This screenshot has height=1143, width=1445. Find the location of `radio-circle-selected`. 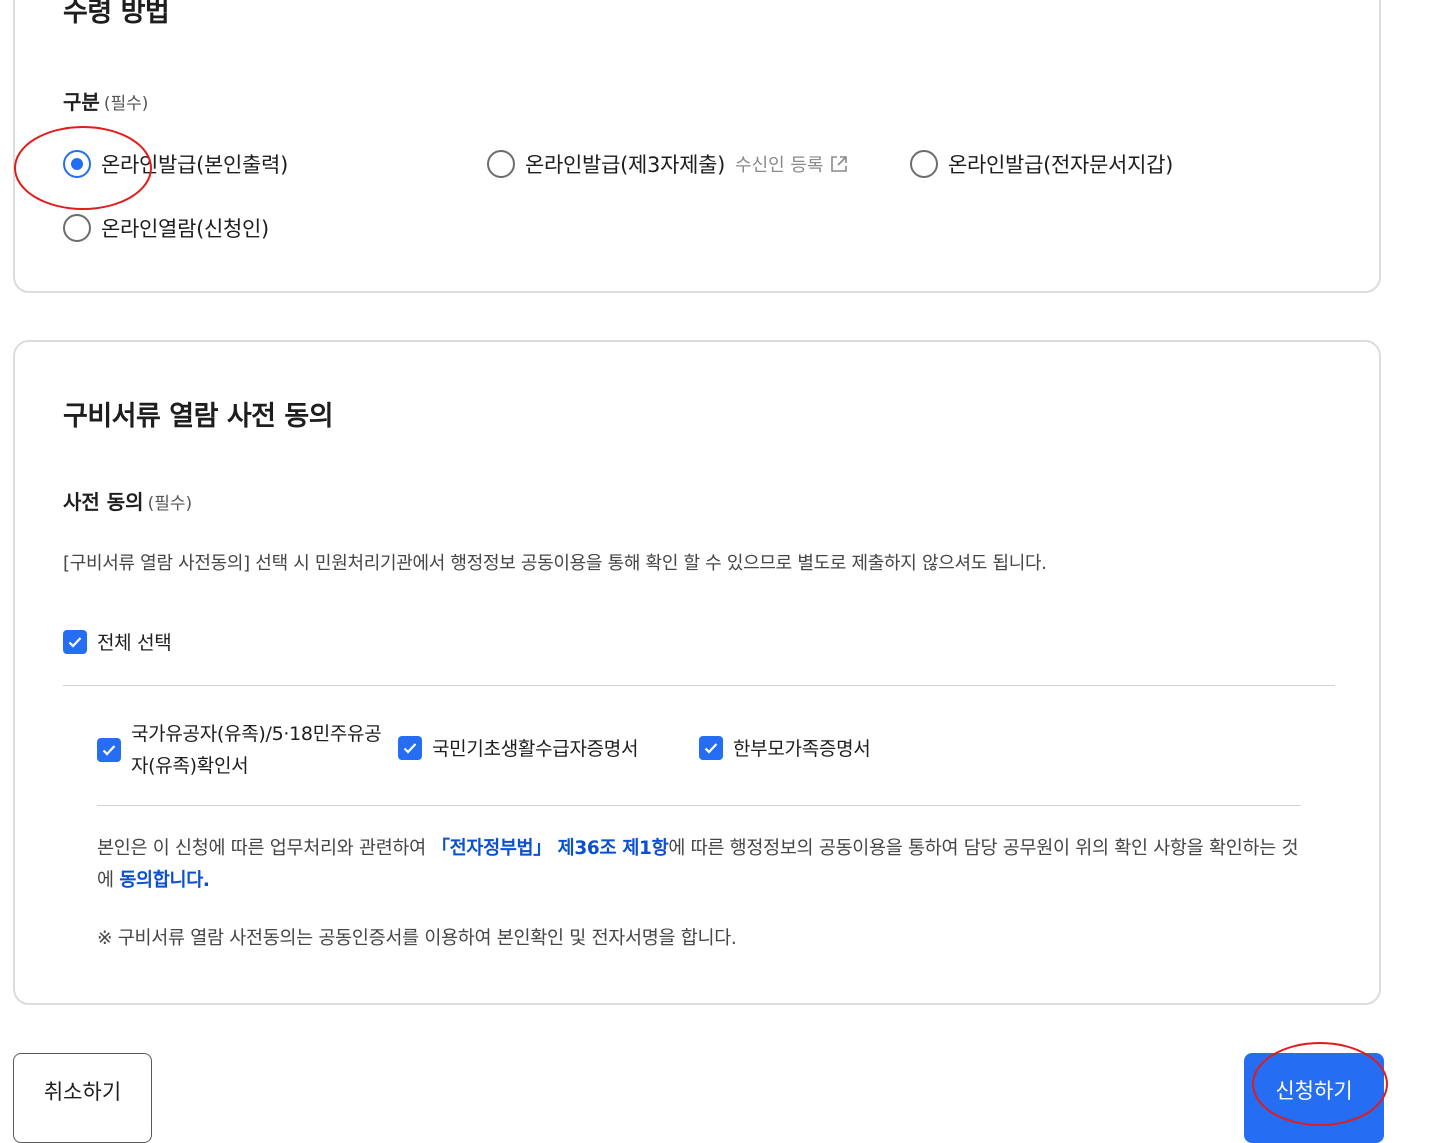

radio-circle-selected is located at coordinates (77, 164).